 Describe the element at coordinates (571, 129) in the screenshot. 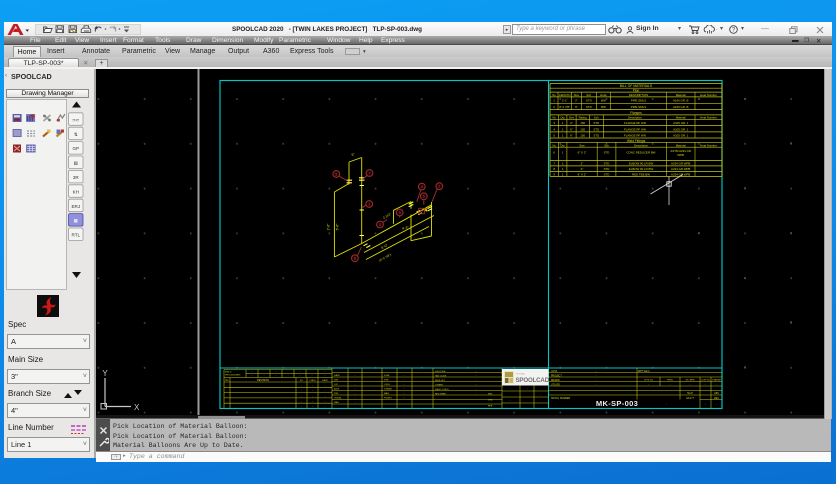

I see `svg-text: 6"` at that location.